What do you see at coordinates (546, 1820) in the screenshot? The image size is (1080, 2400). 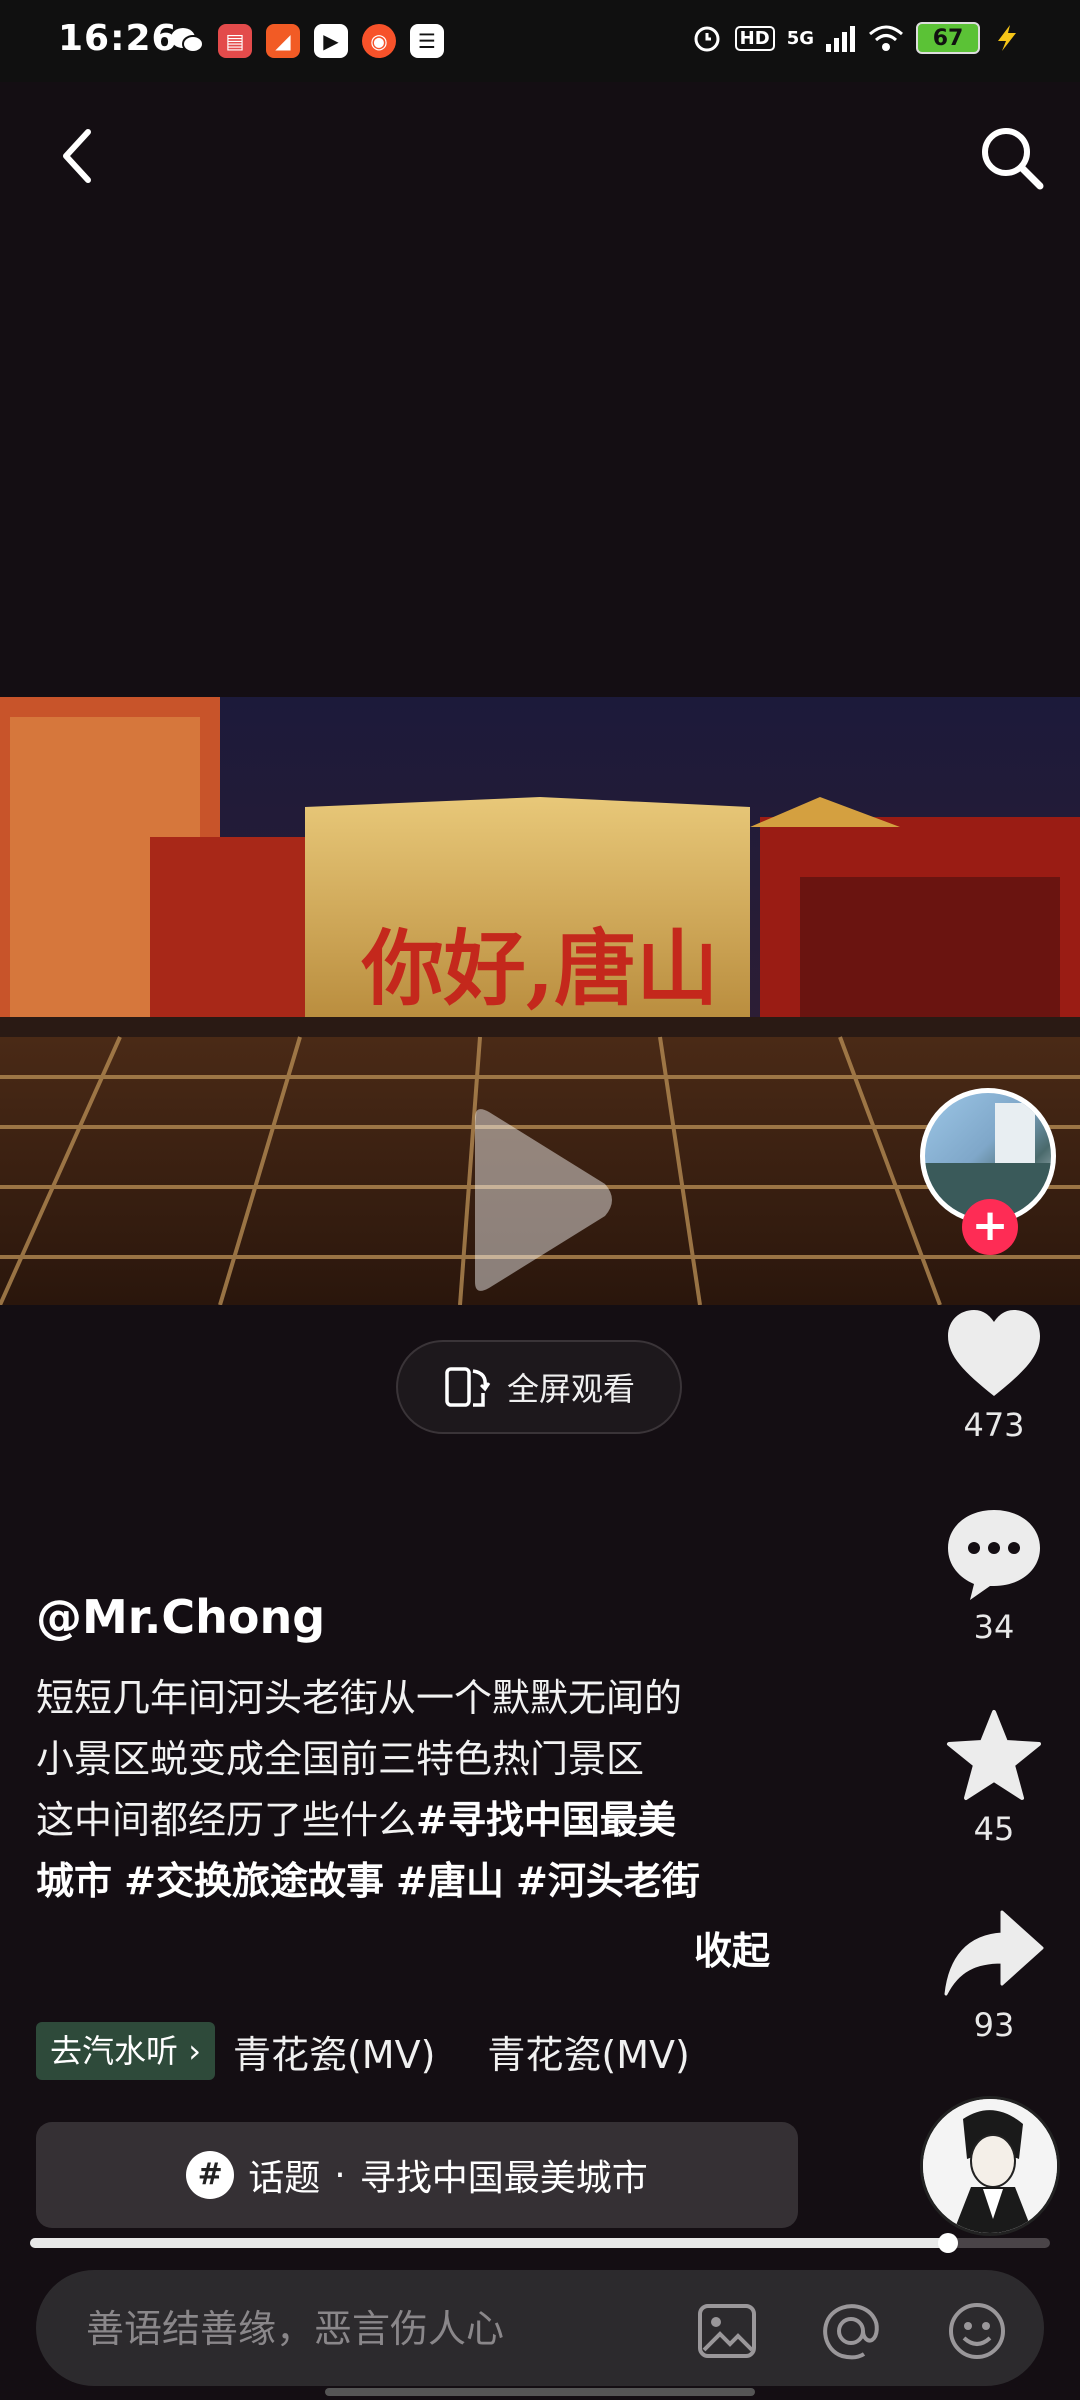 I see `hashtag-link: #寻找中国最美` at bounding box center [546, 1820].